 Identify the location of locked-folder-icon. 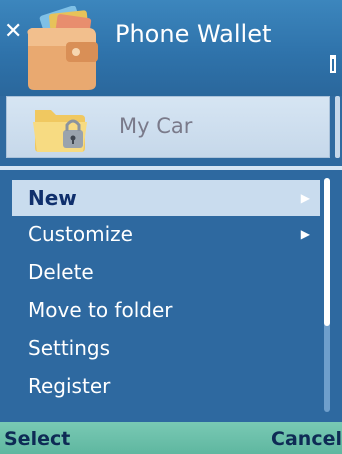
(60, 131).